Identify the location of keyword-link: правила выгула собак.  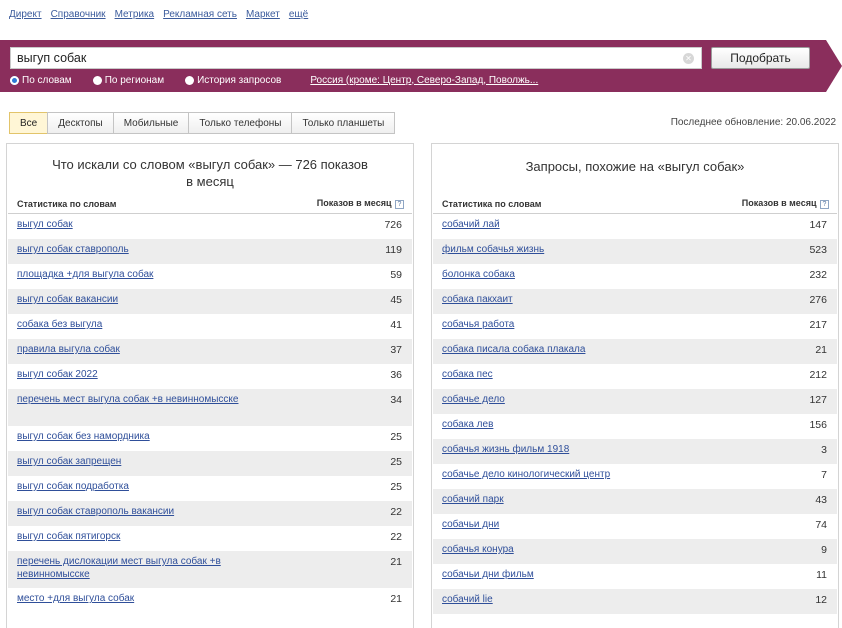
(68, 350).